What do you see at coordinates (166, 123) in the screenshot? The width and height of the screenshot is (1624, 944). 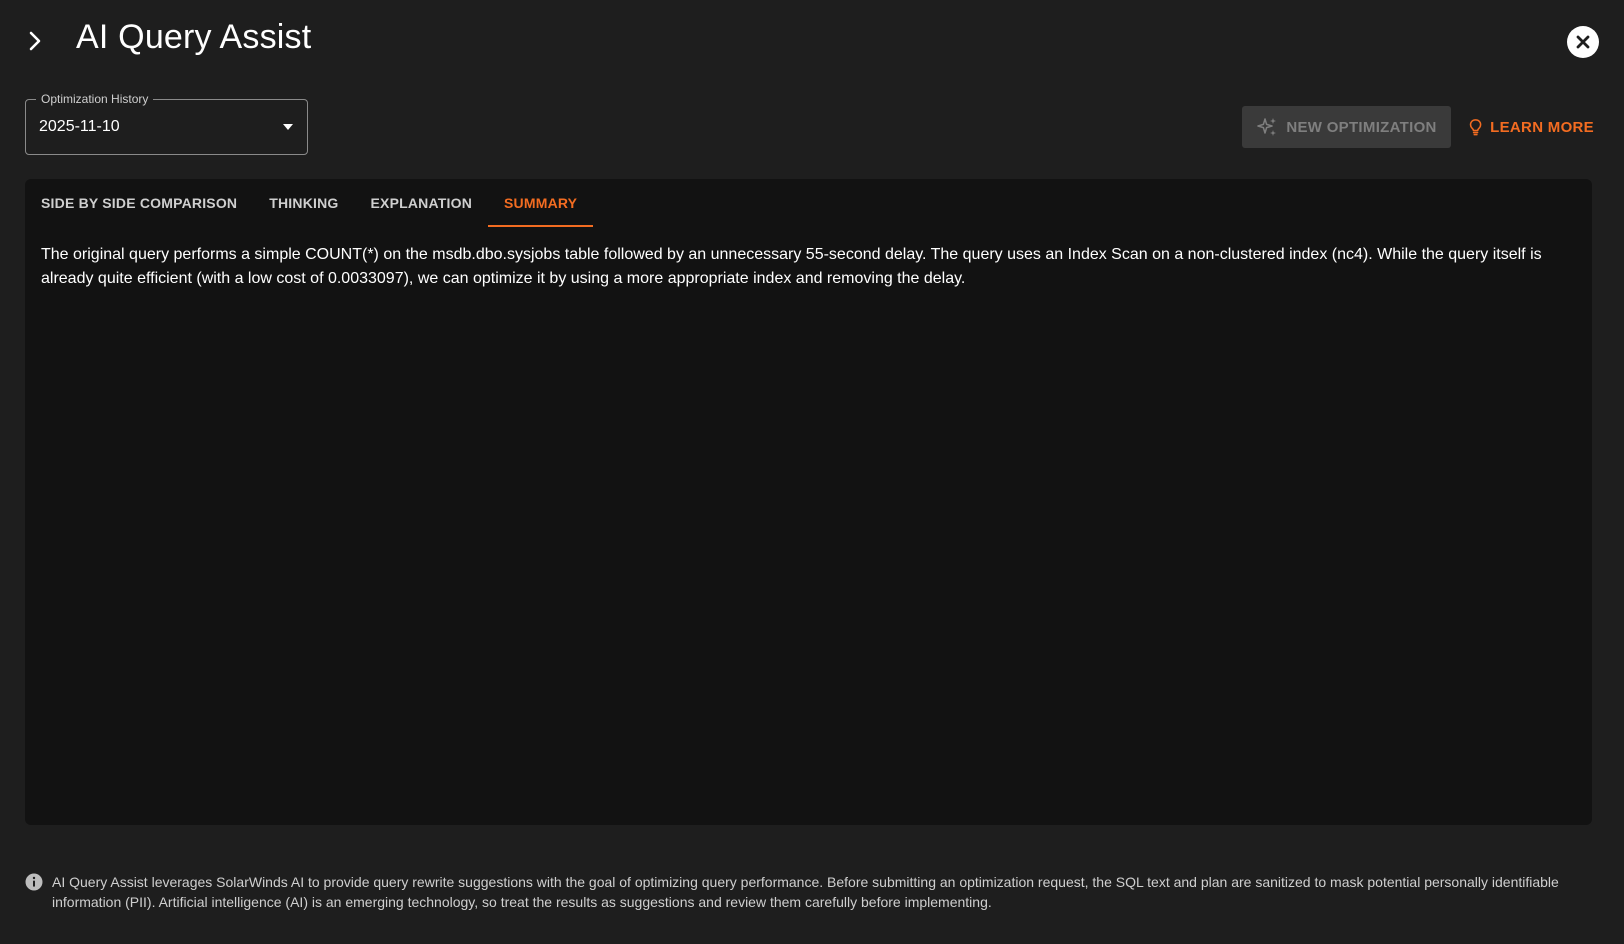 I see `optimization-history-select: Optimization History 2025-11-10` at bounding box center [166, 123].